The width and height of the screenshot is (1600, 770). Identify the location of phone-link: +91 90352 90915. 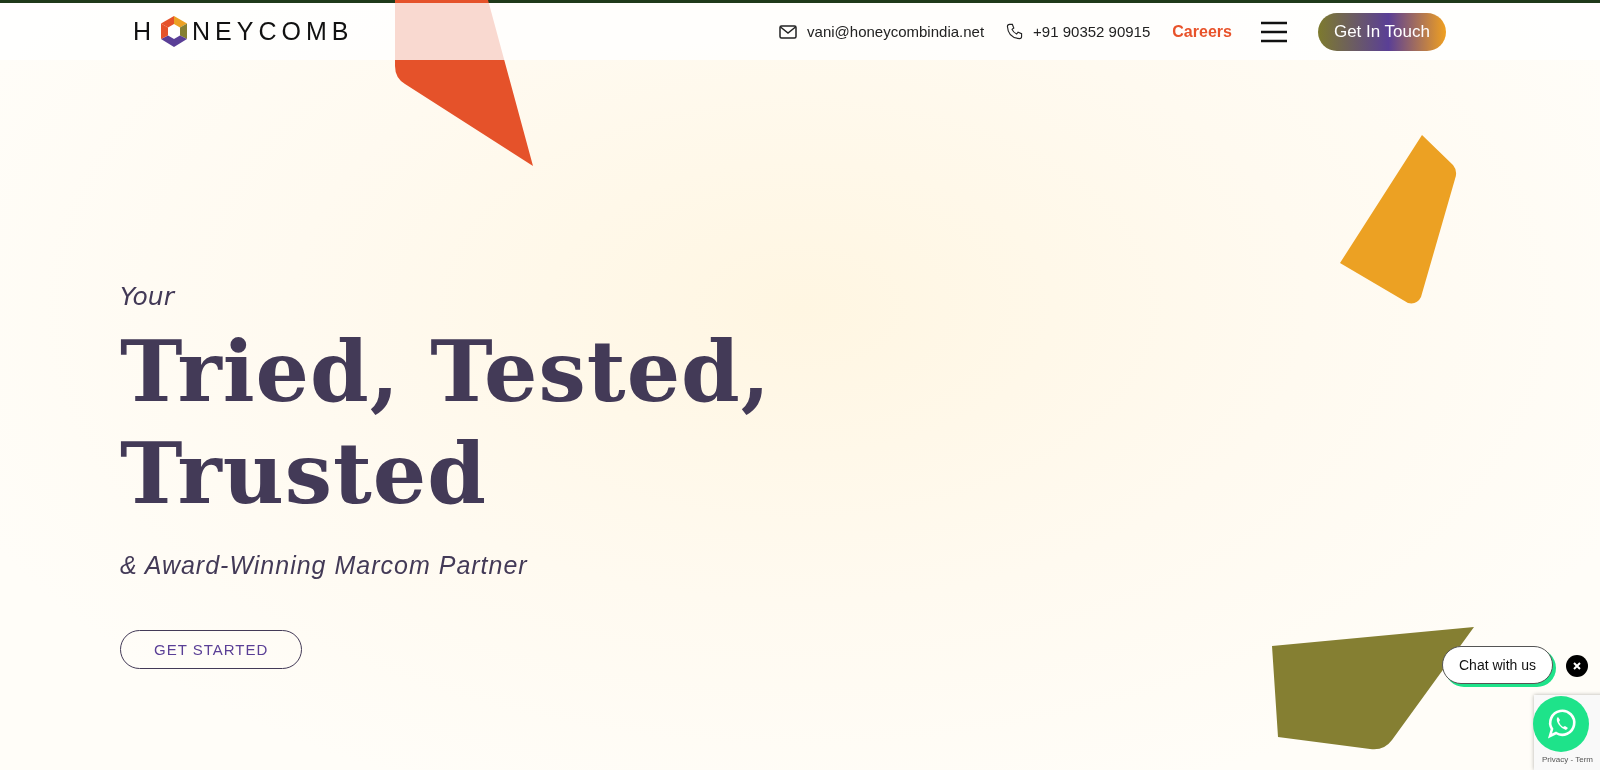
(1092, 31).